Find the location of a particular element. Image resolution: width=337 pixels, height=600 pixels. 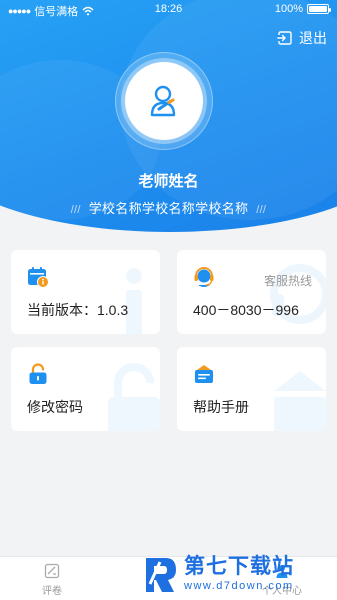

help-manual-label: 帮助手册 is located at coordinates (221, 407).